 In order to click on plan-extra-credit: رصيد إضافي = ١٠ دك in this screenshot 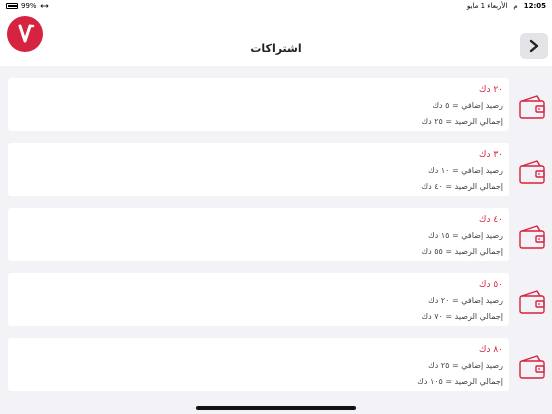, I will do `click(465, 170)`.